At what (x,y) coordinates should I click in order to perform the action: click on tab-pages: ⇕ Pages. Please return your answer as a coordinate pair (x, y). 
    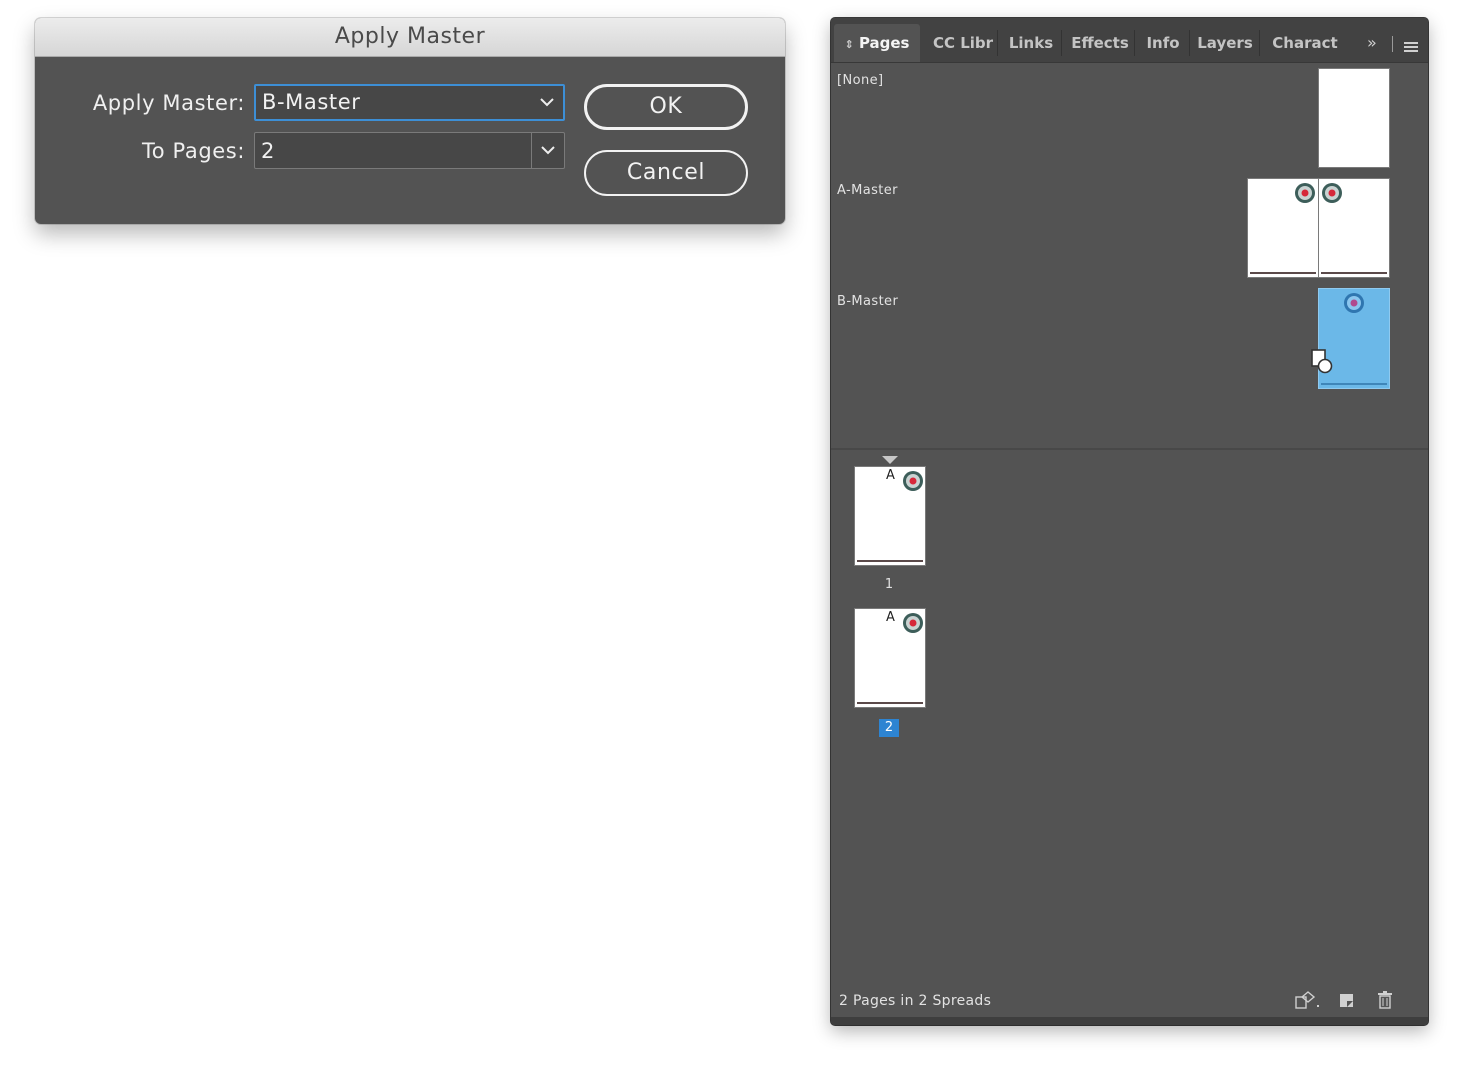
    Looking at the image, I should click on (877, 43).